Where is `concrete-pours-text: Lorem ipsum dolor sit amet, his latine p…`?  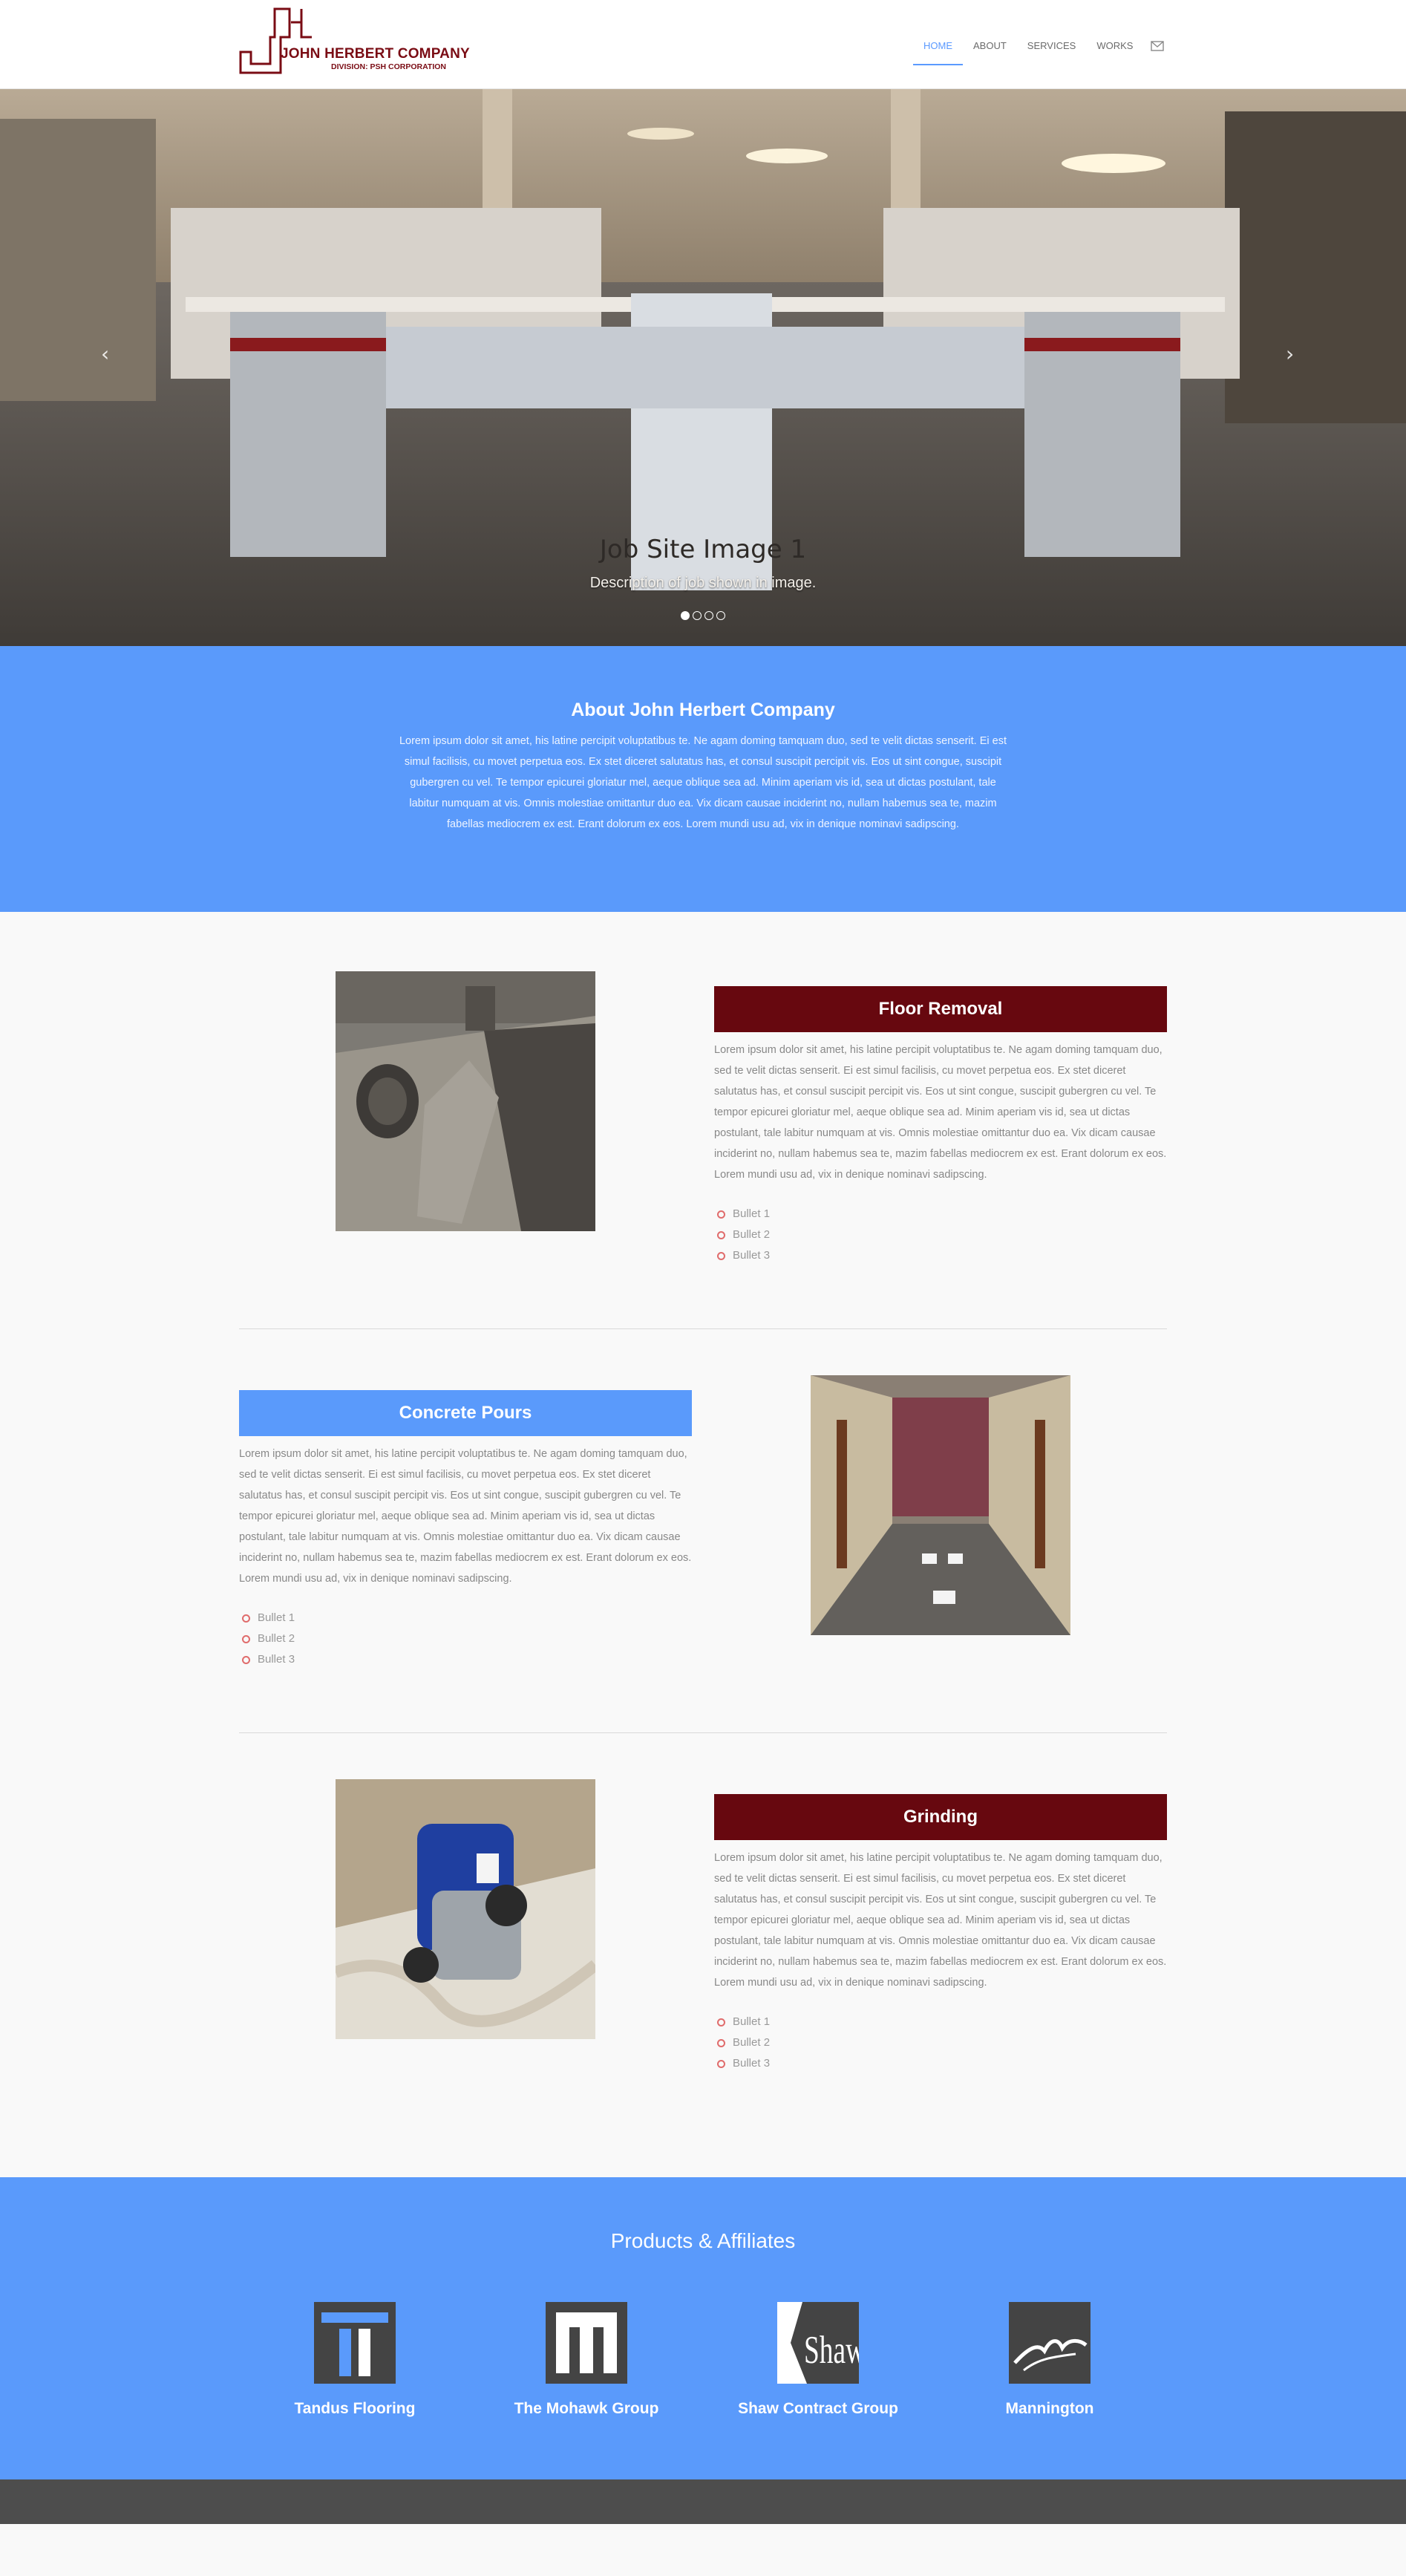
concrete-pours-text: Lorem ipsum dolor sit amet, his latine p… is located at coordinates (465, 1516).